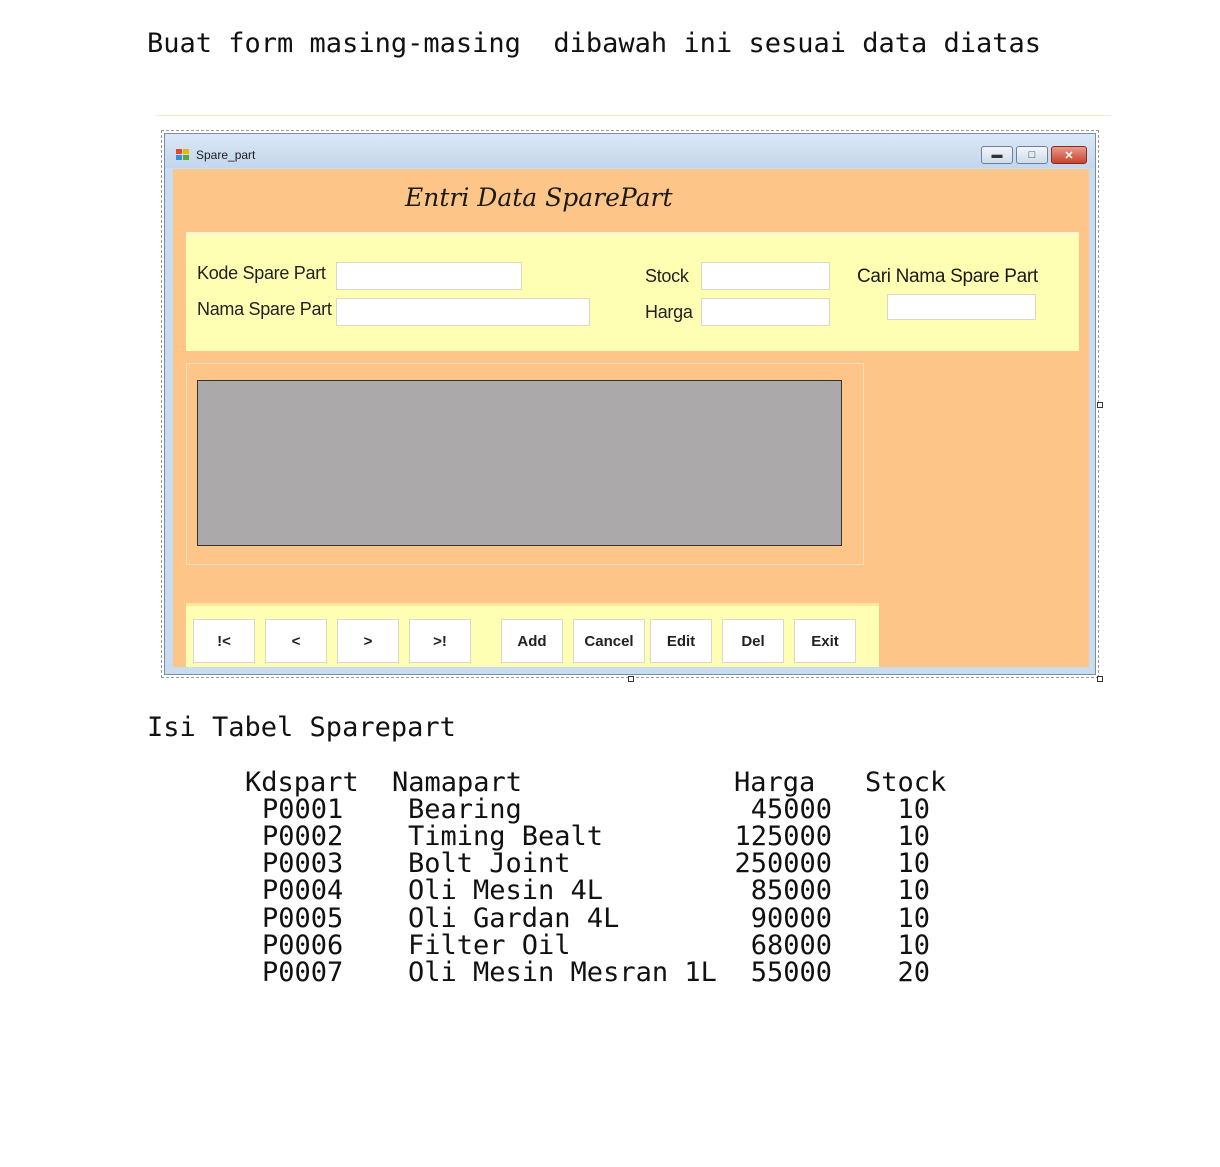 Image resolution: width=1220 pixels, height=1167 pixels. I want to click on row-7-kdspart: P0007, so click(303, 972).